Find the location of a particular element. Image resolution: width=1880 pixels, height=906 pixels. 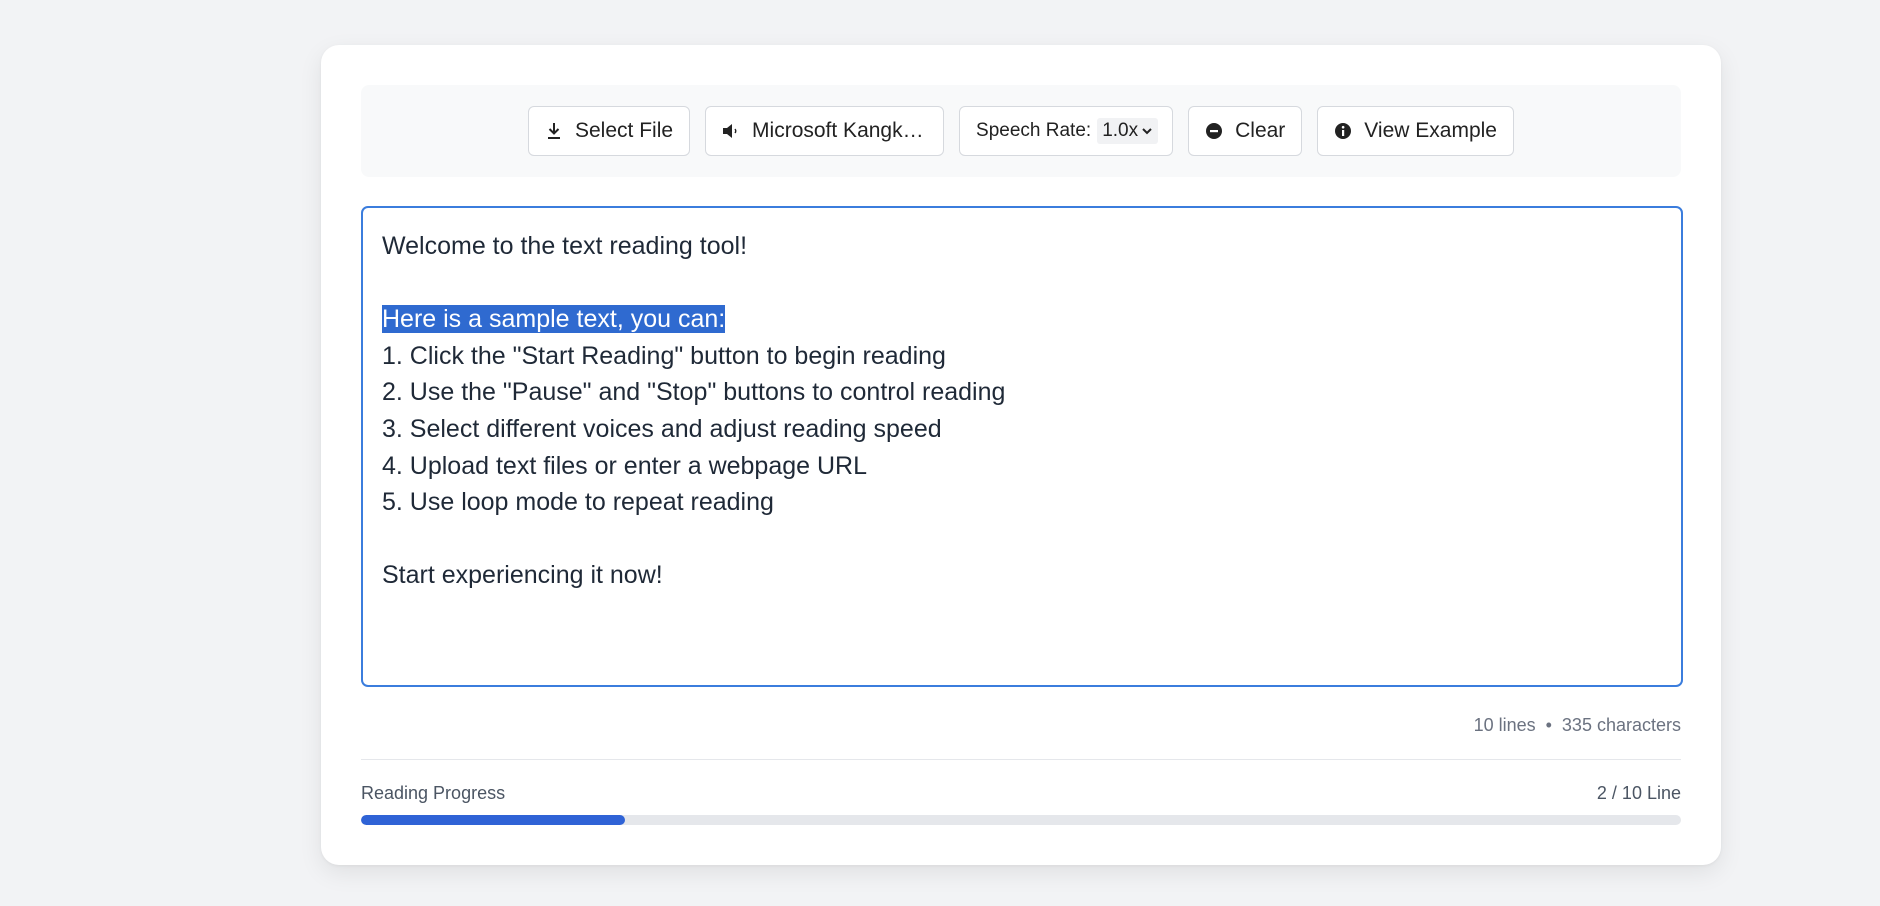

speech-rate-select: 1.0x is located at coordinates (1128, 131).